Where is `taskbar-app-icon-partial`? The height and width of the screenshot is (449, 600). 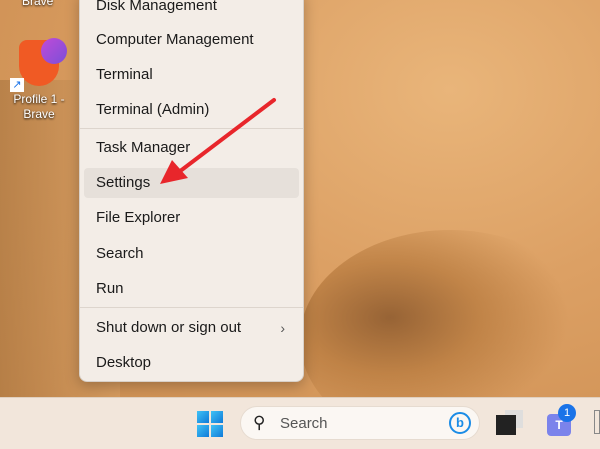 taskbar-app-icon-partial is located at coordinates (597, 422).